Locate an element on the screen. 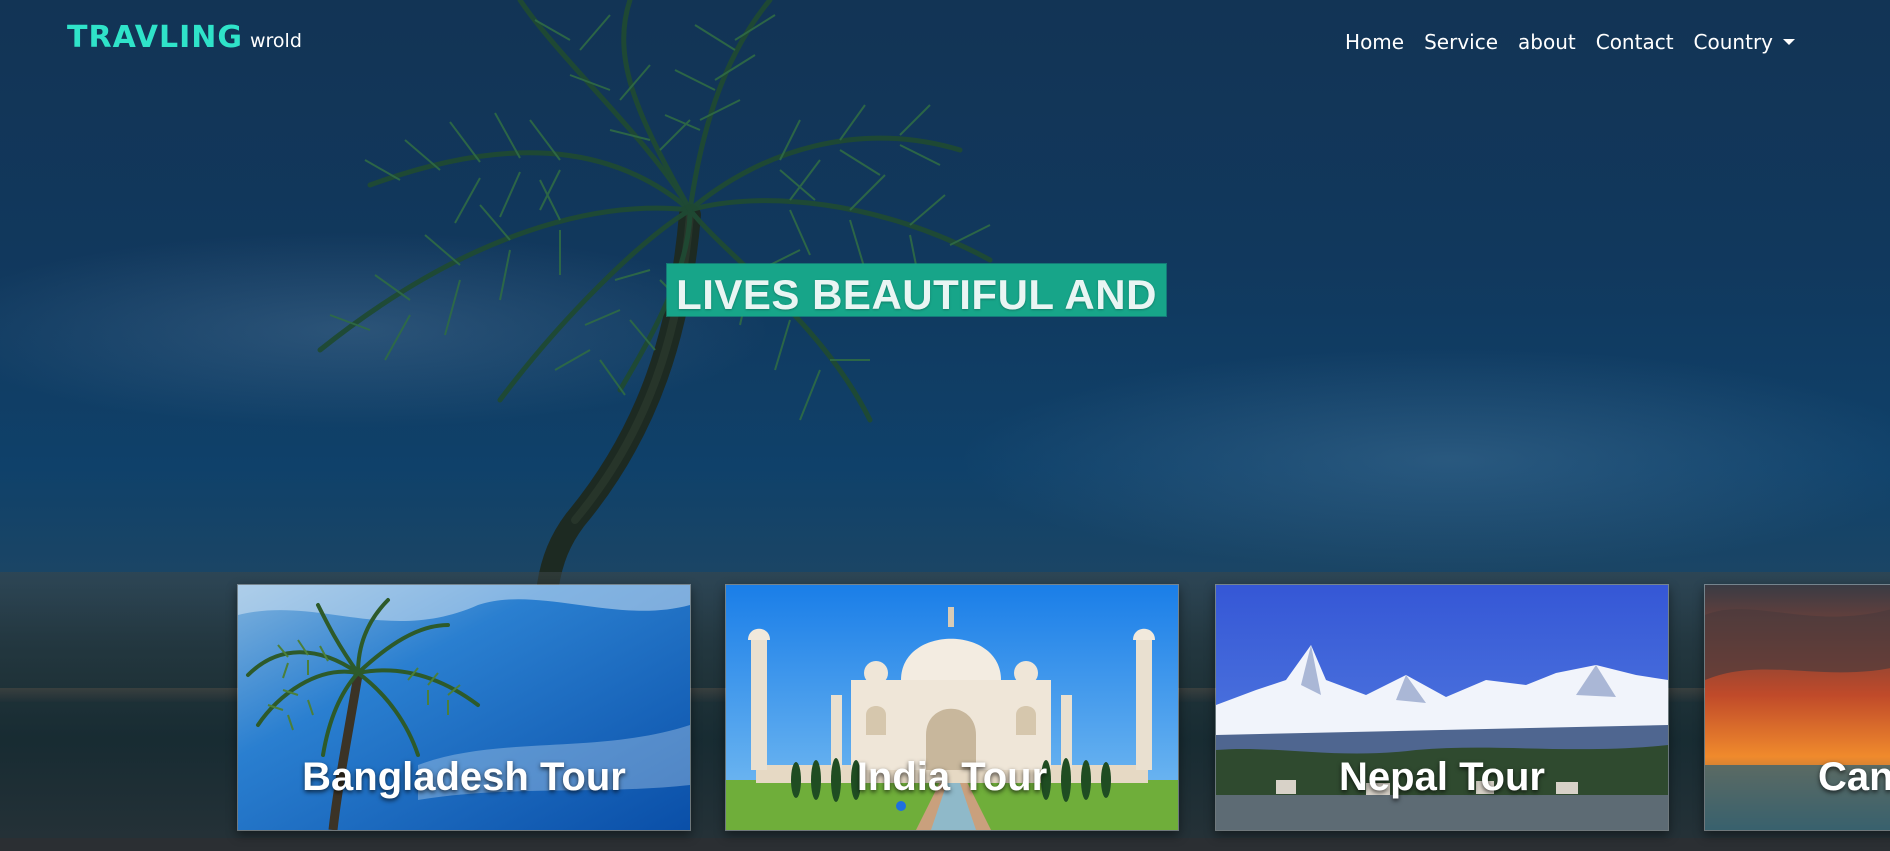 This screenshot has width=1890, height=851. tour-card-bangladesh: Bangladesh Tour is located at coordinates (464, 707).